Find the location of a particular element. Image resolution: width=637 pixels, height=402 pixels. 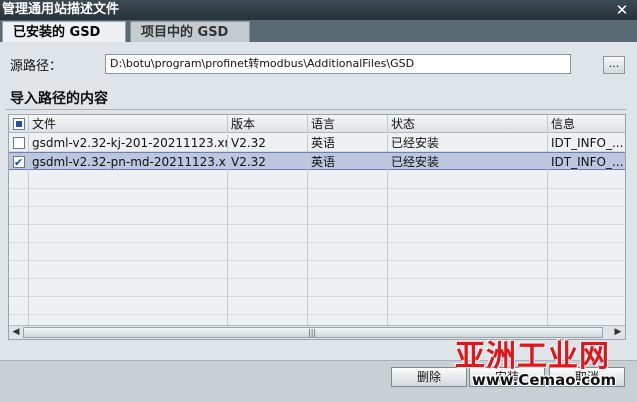

horizontal-scrollbar: ◀ ||| ▶ is located at coordinates (317, 332).